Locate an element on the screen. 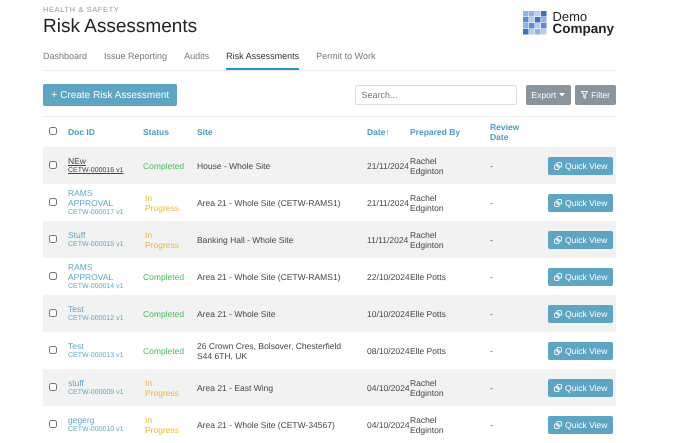  date-text: 10/10/2024 is located at coordinates (388, 313).